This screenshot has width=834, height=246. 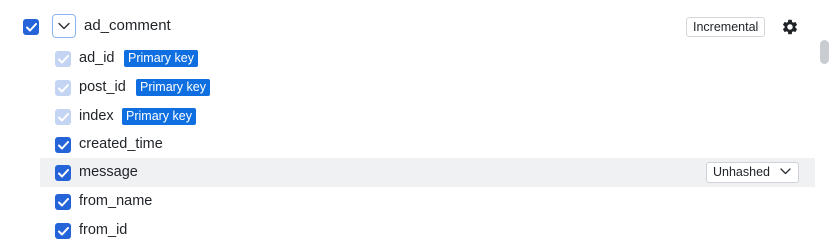 What do you see at coordinates (96, 116) in the screenshot?
I see `column-name: index` at bounding box center [96, 116].